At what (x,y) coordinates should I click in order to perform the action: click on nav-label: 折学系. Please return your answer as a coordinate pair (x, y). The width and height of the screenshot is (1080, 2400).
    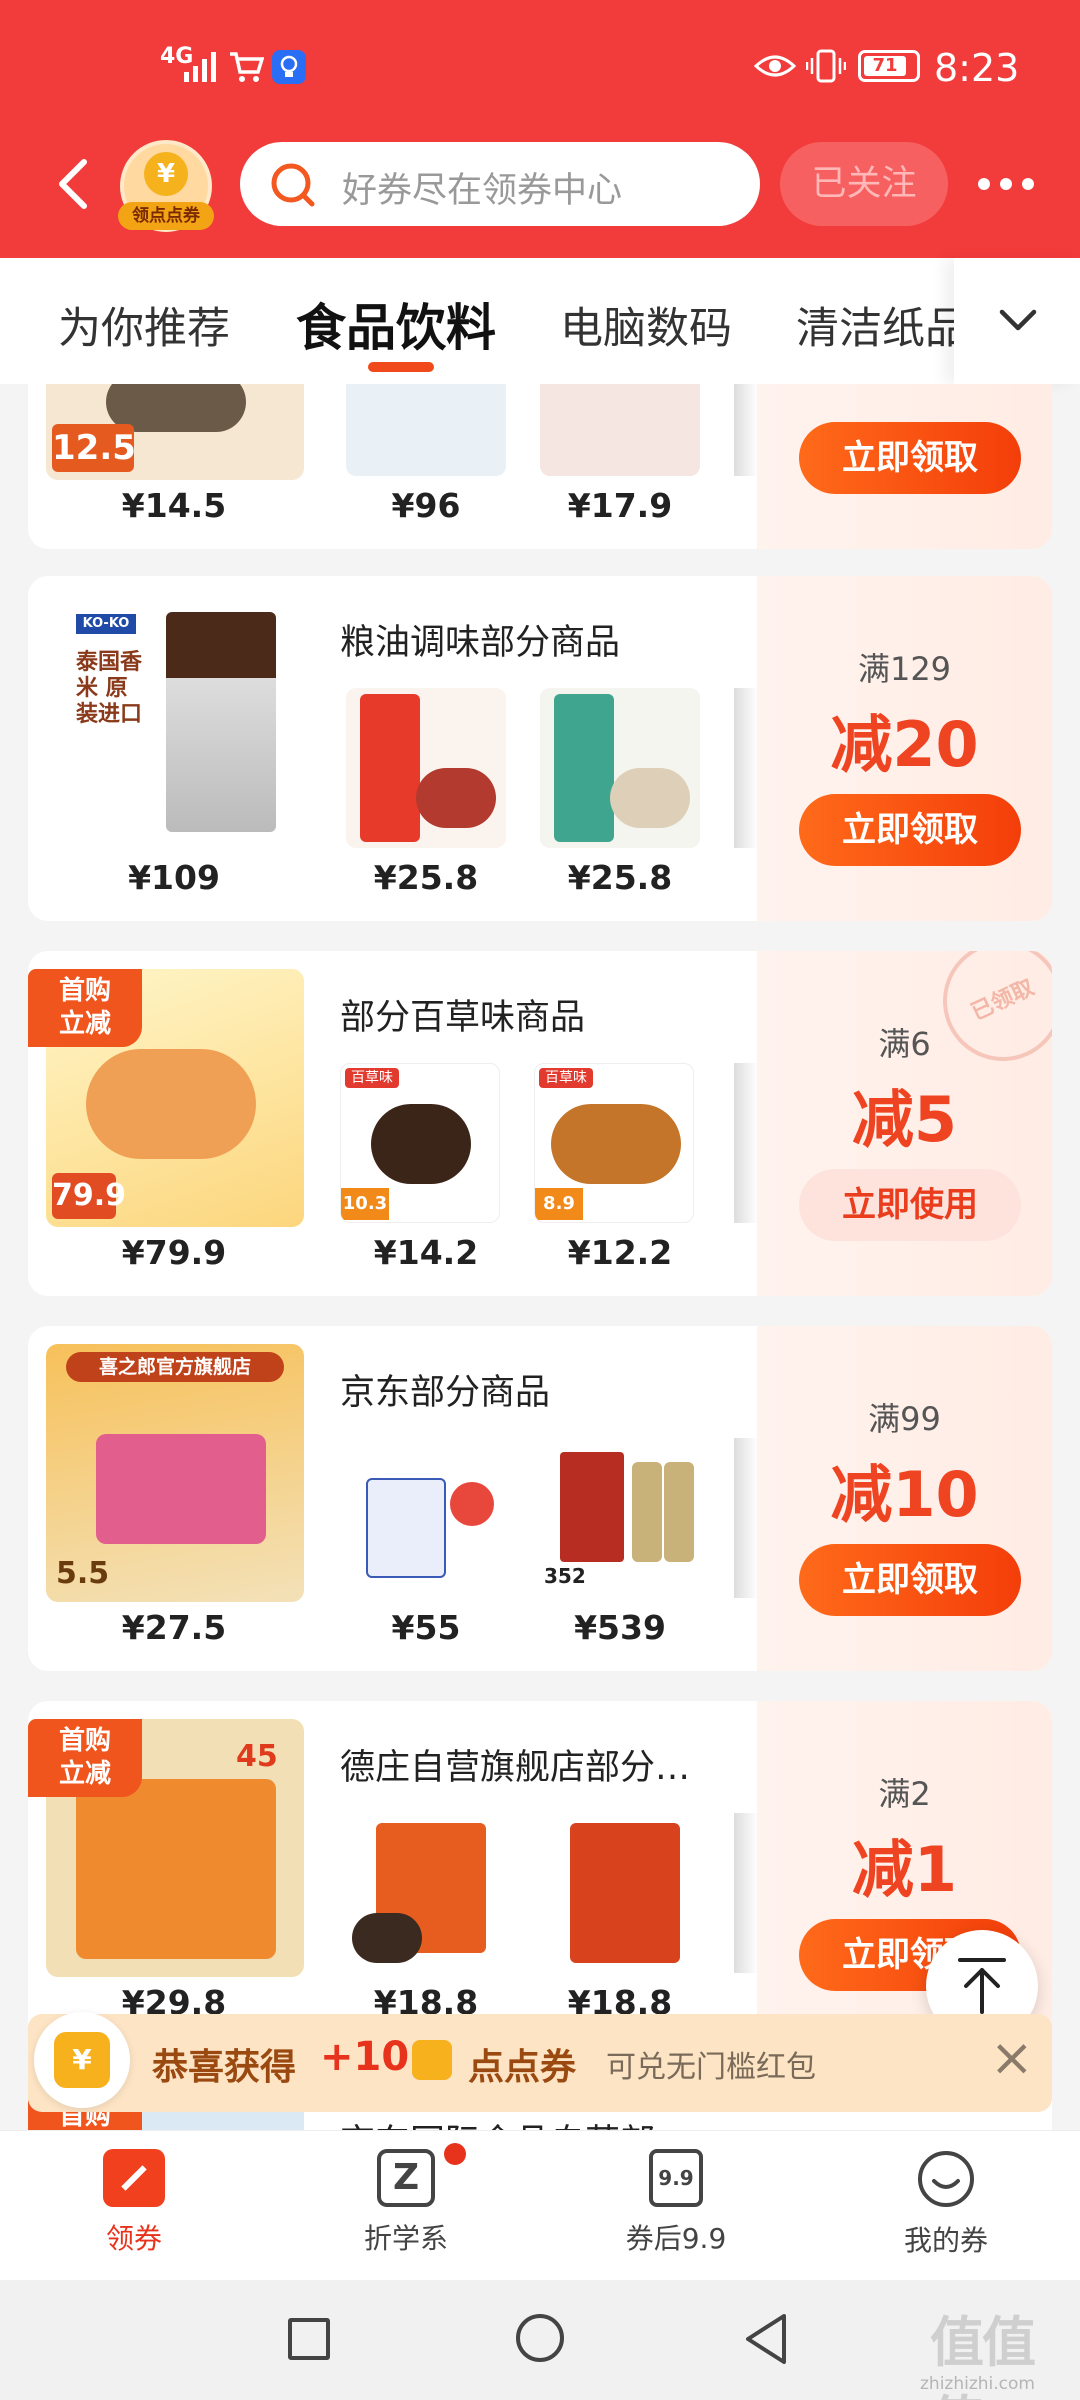
    Looking at the image, I should click on (405, 2238).